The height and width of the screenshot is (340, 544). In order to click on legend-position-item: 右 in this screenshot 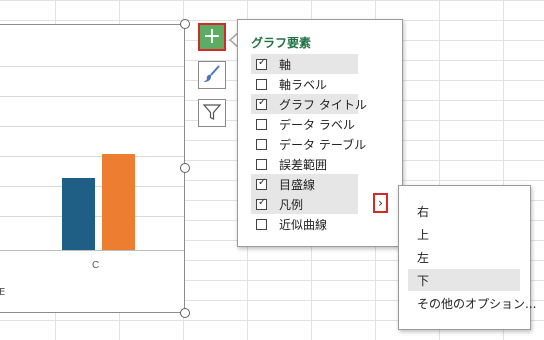, I will do `click(464, 211)`.